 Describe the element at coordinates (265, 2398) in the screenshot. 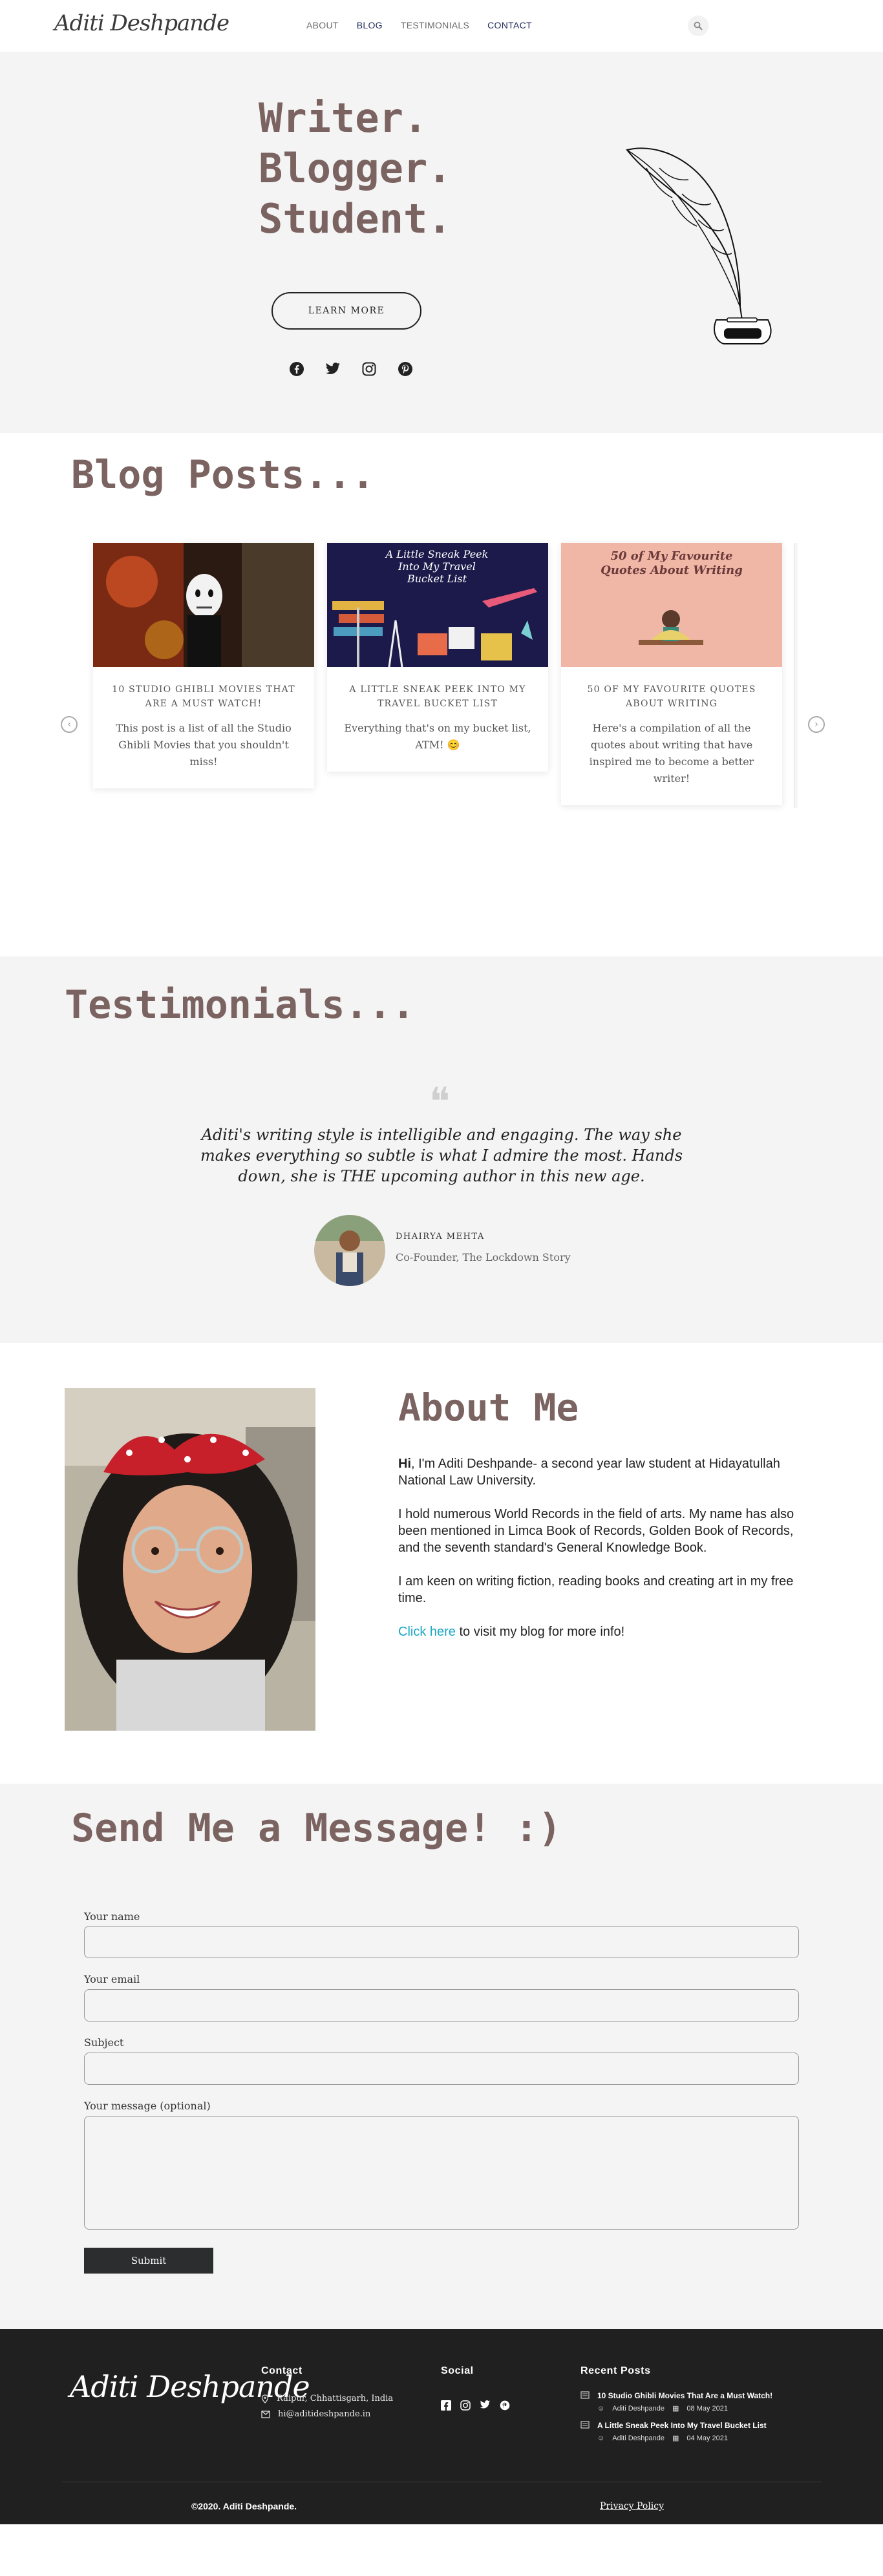

I see `map-pin-icon` at that location.